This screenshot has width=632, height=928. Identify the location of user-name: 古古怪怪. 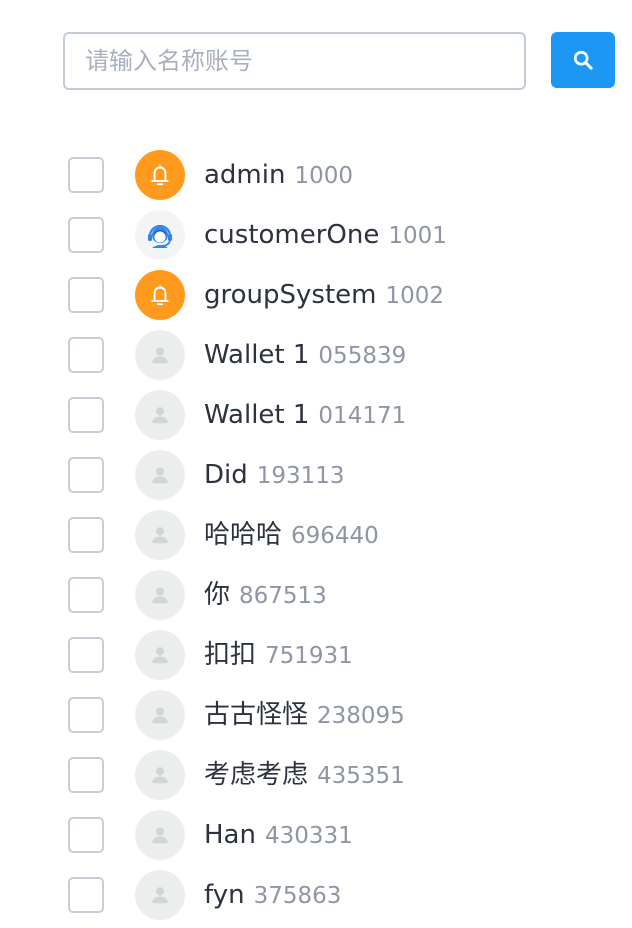
(256, 715).